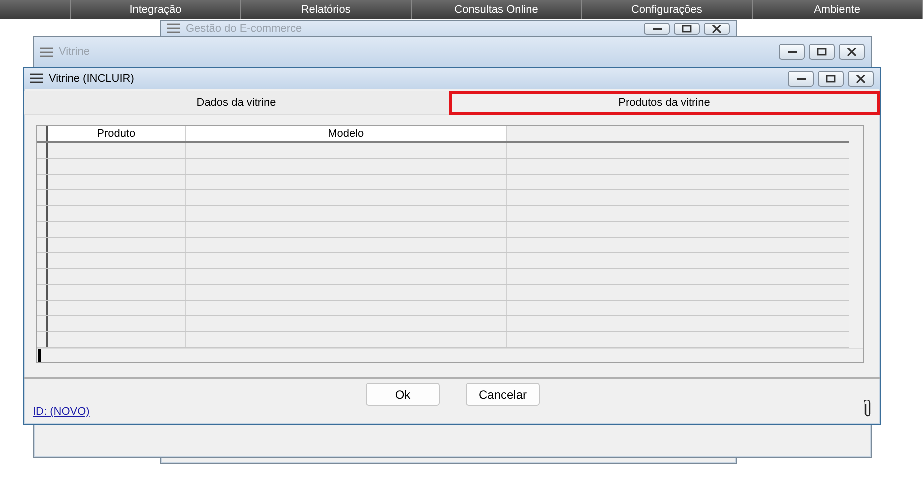  What do you see at coordinates (503, 394) in the screenshot?
I see `cancel-button: Cancelar` at bounding box center [503, 394].